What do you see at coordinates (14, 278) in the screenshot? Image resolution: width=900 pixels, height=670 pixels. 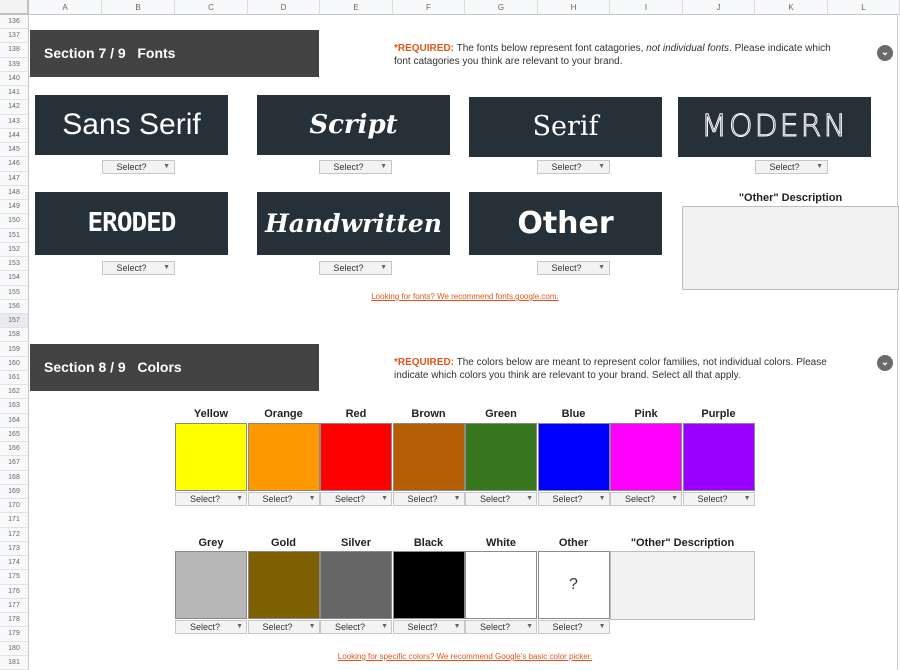 I see `row-header: 154` at bounding box center [14, 278].